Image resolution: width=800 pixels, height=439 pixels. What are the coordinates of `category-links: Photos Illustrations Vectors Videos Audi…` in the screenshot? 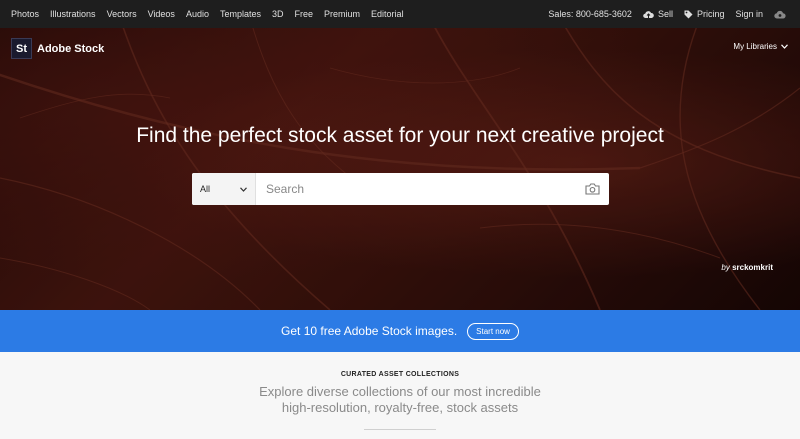 It's located at (207, 14).